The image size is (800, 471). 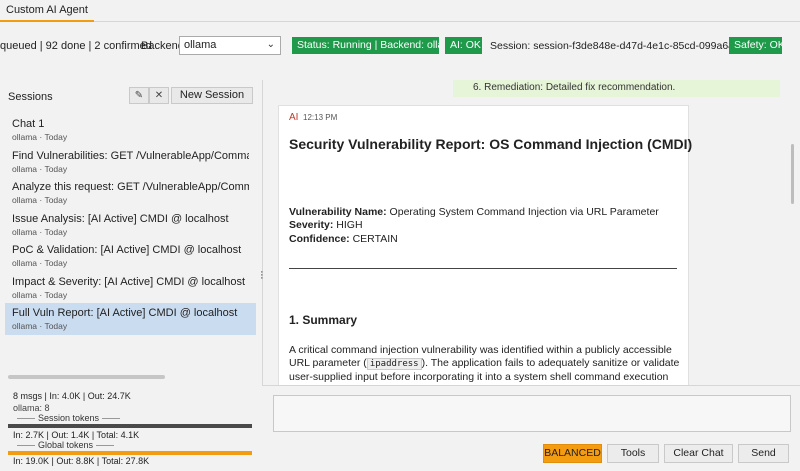 I want to click on clear-chat-button: Clear Chat, so click(x=698, y=453).